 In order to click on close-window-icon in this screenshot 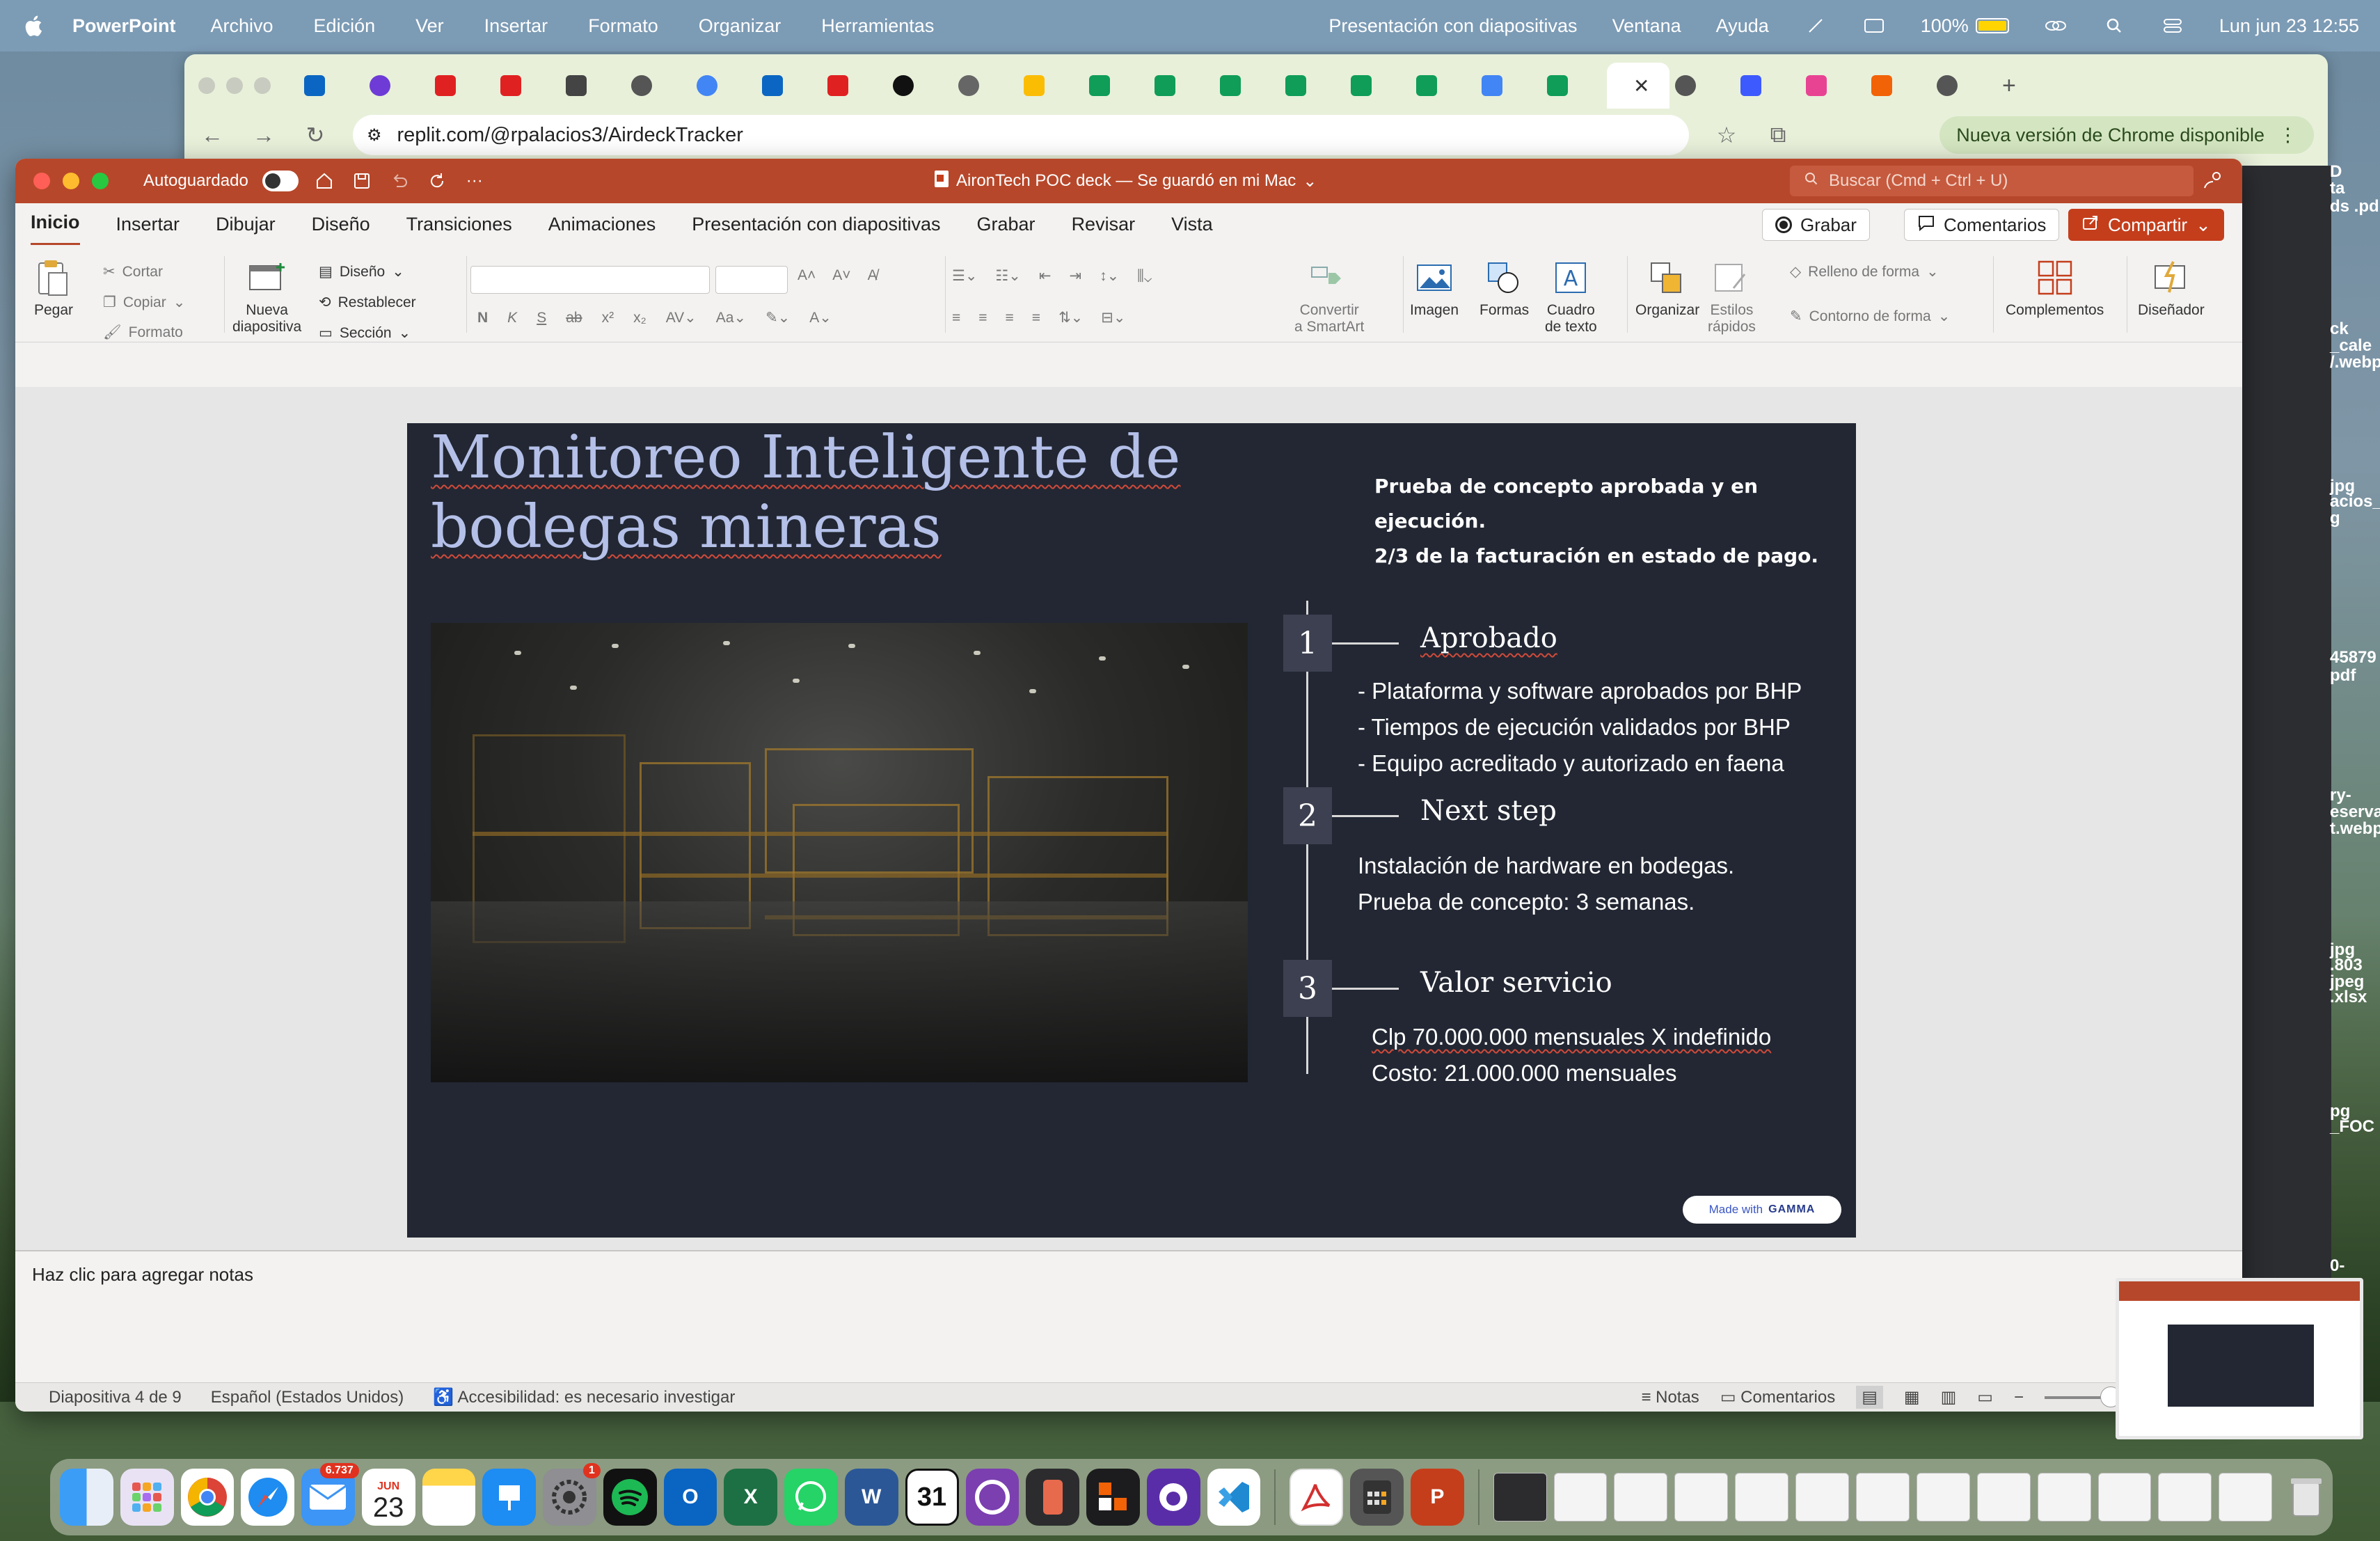, I will do `click(41, 181)`.